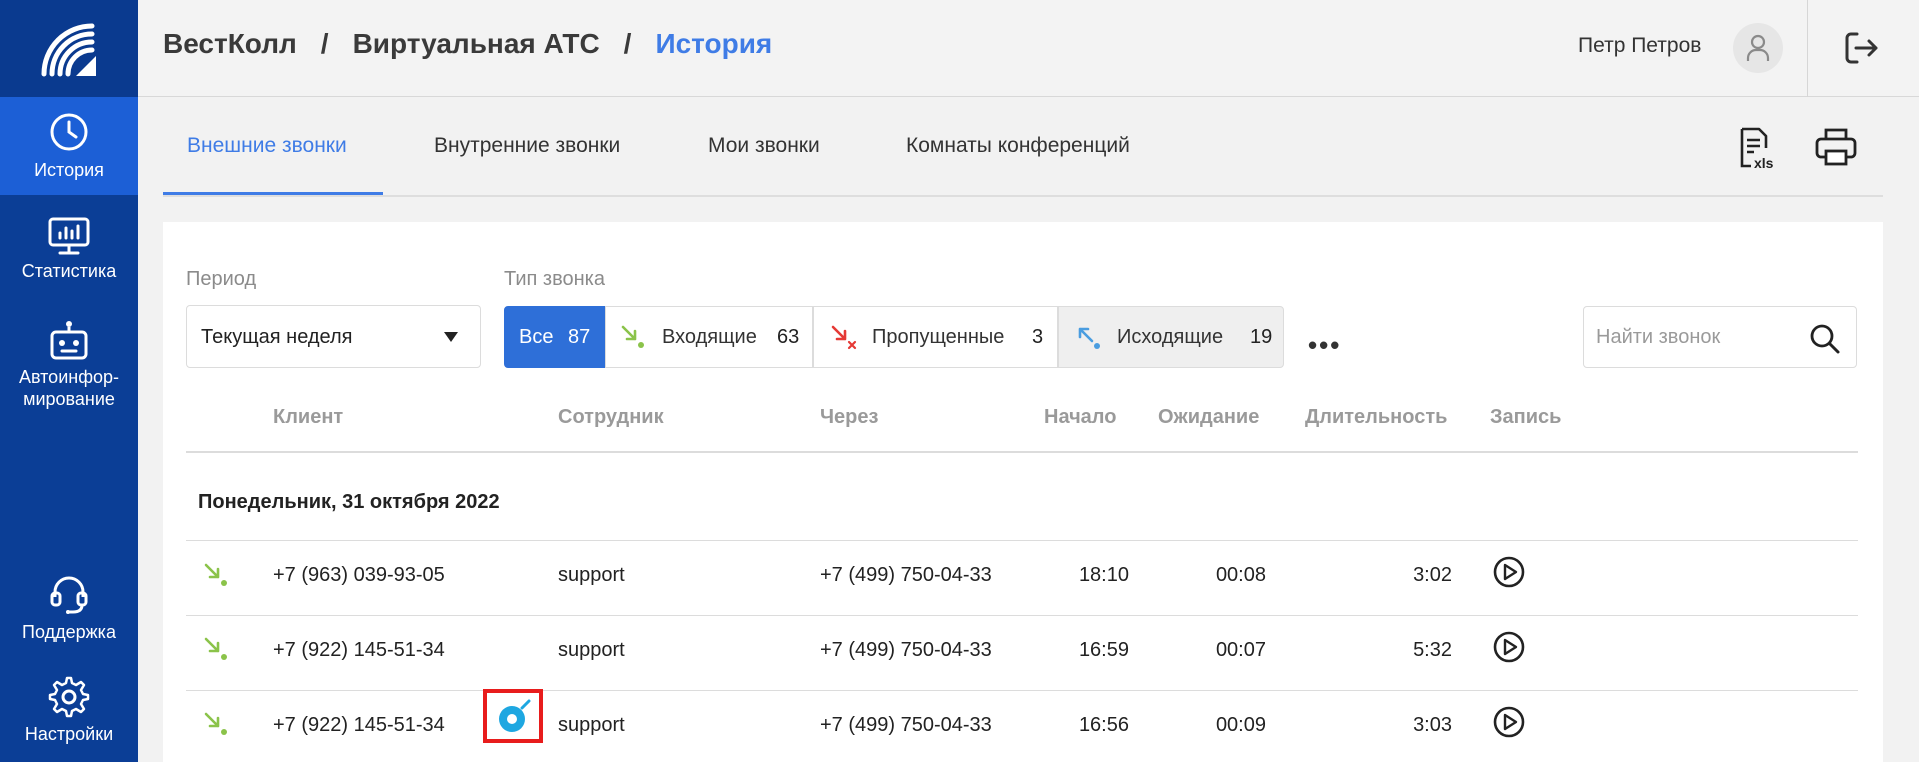 The height and width of the screenshot is (762, 1919). Describe the element at coordinates (69, 399) in the screenshot. I see `sidebar-item-label-line2: мирование` at that location.